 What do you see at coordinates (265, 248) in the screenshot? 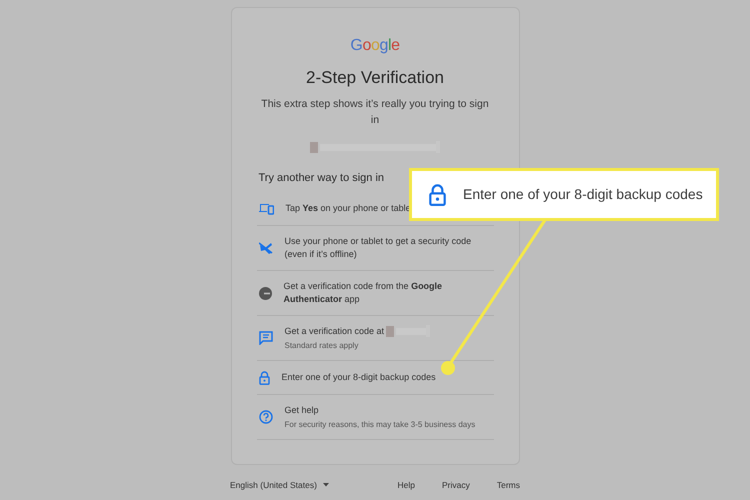
I see `crossed-phone-icon` at bounding box center [265, 248].